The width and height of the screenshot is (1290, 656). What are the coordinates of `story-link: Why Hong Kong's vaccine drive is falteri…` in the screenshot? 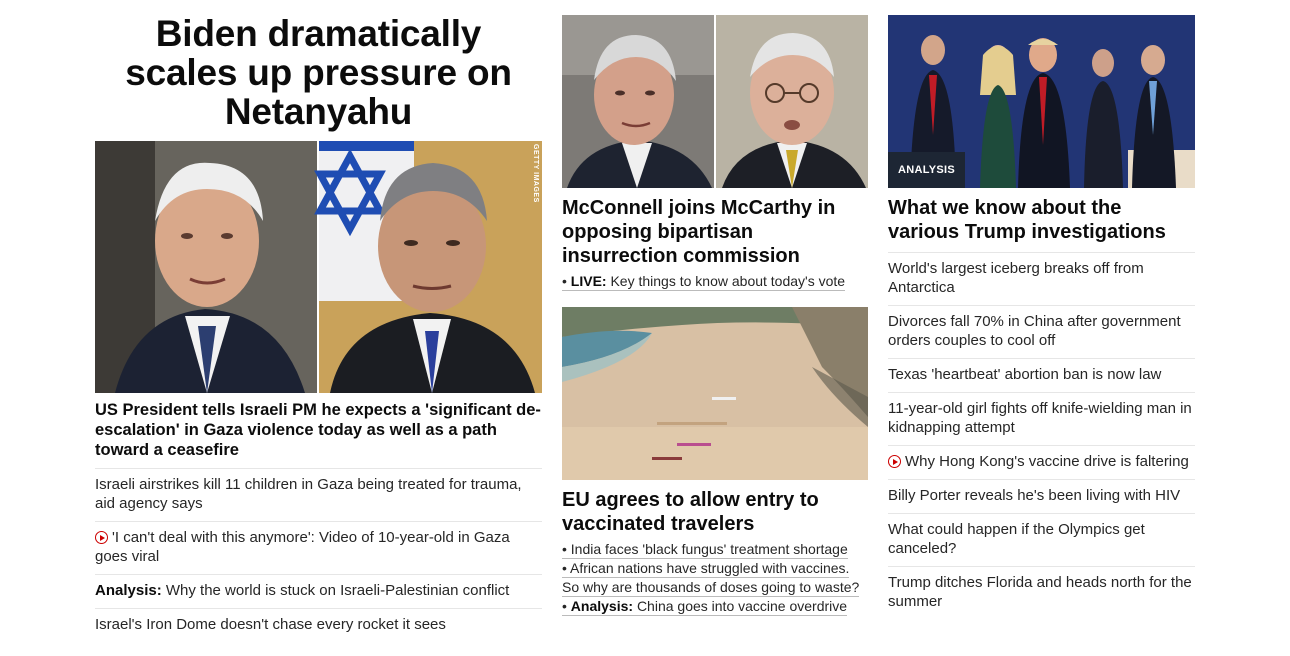 It's located at (1047, 461).